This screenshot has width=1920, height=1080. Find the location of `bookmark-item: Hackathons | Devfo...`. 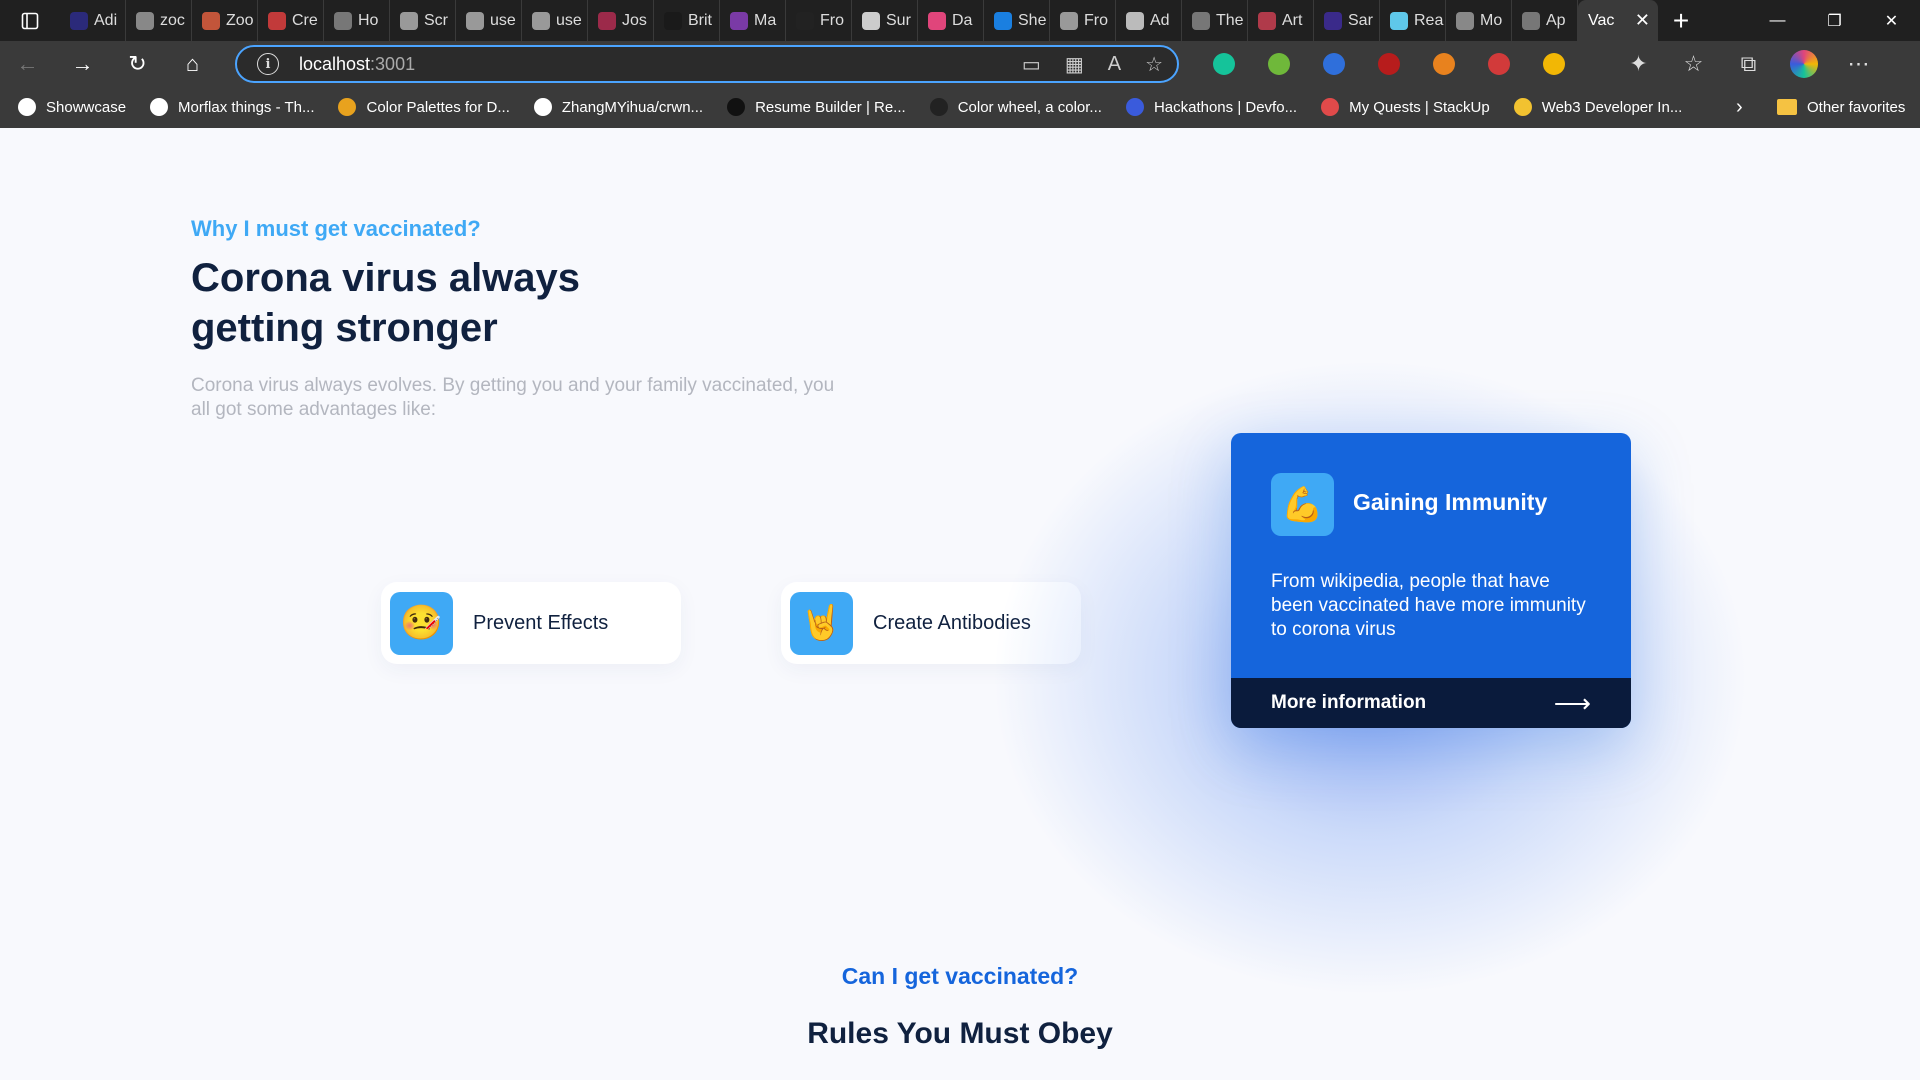

bookmark-item: Hackathons | Devfo... is located at coordinates (1211, 107).